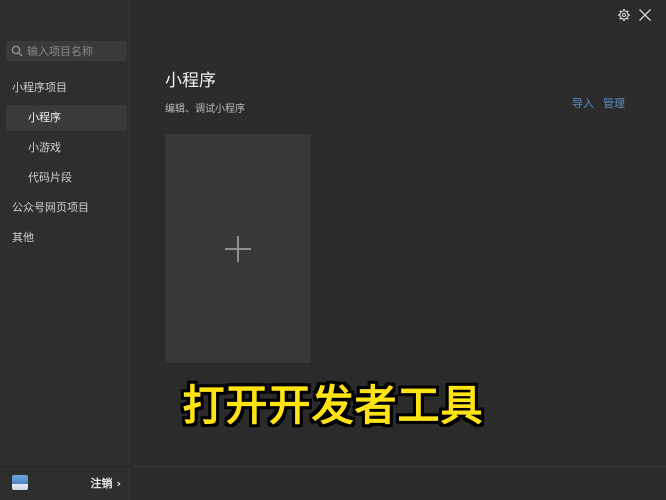 This screenshot has width=666, height=500. What do you see at coordinates (17, 51) in the screenshot?
I see `search-icon` at bounding box center [17, 51].